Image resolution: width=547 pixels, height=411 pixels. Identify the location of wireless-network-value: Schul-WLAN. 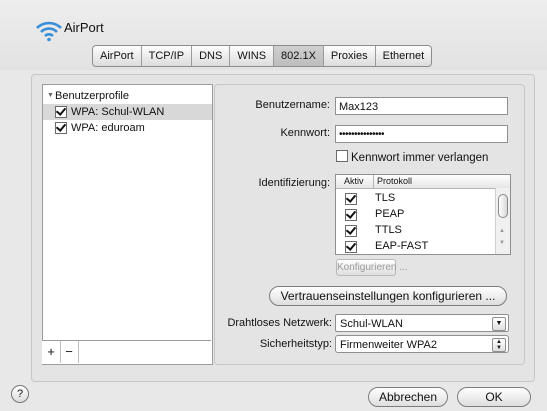
(371, 324).